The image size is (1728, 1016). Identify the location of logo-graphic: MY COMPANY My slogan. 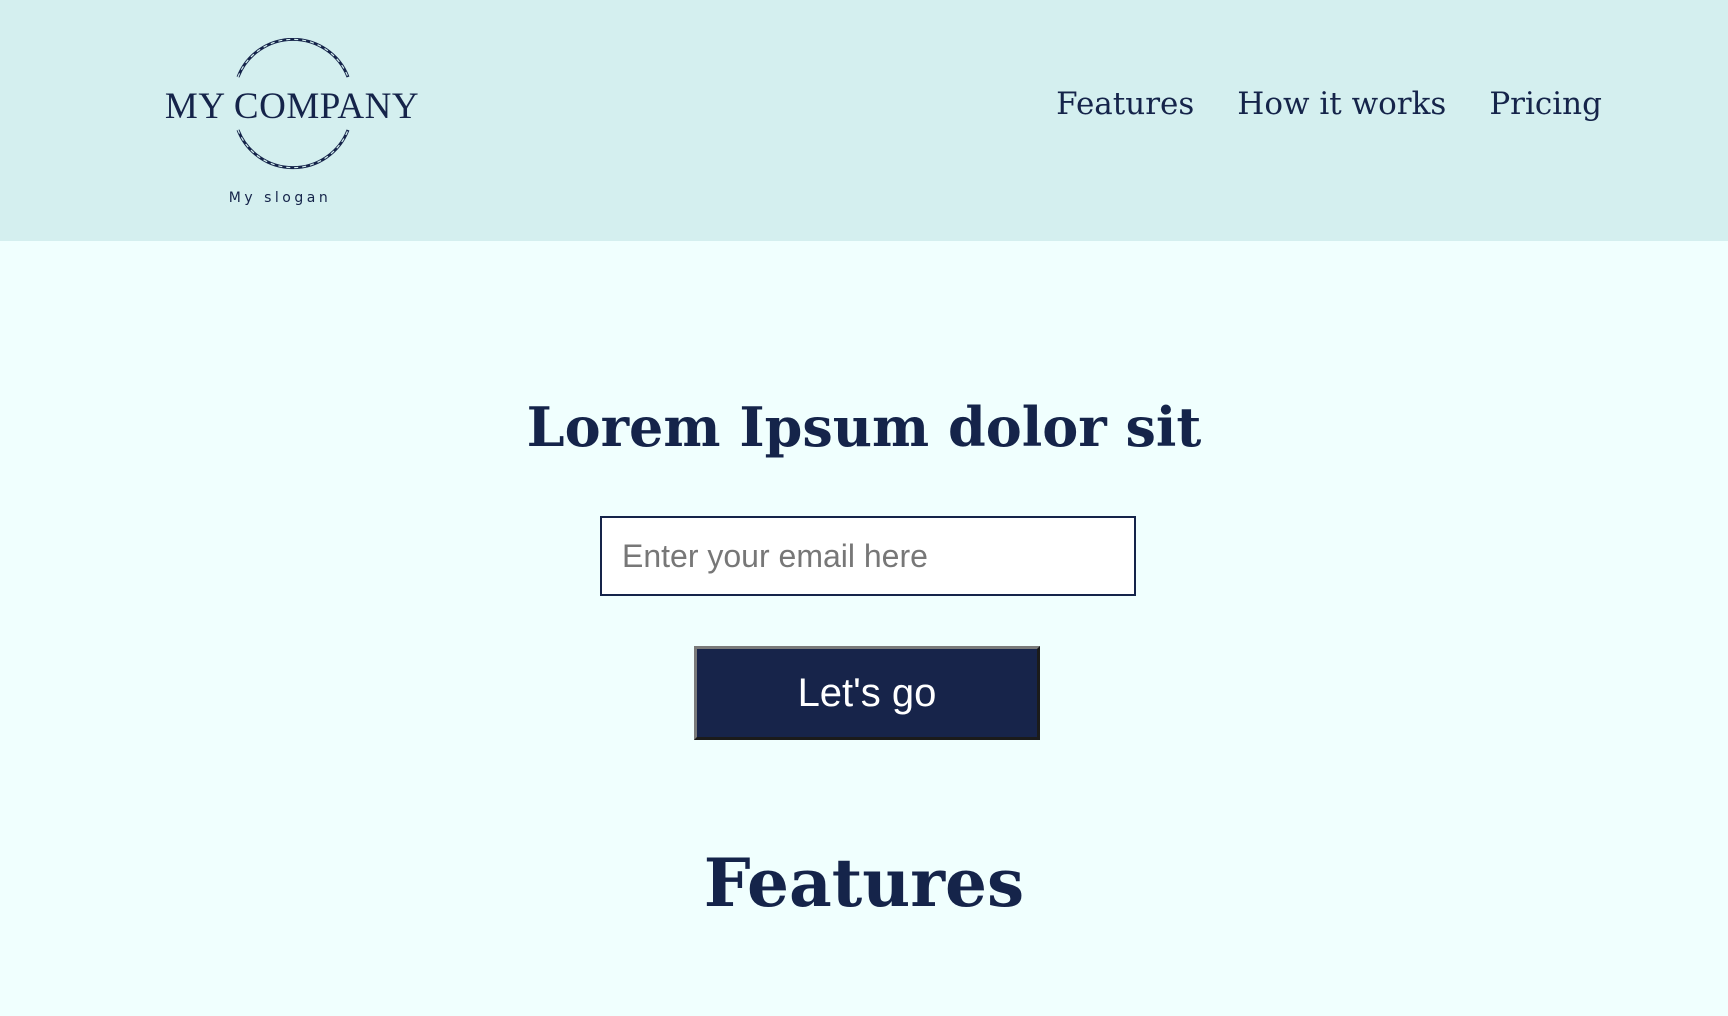
(292, 122).